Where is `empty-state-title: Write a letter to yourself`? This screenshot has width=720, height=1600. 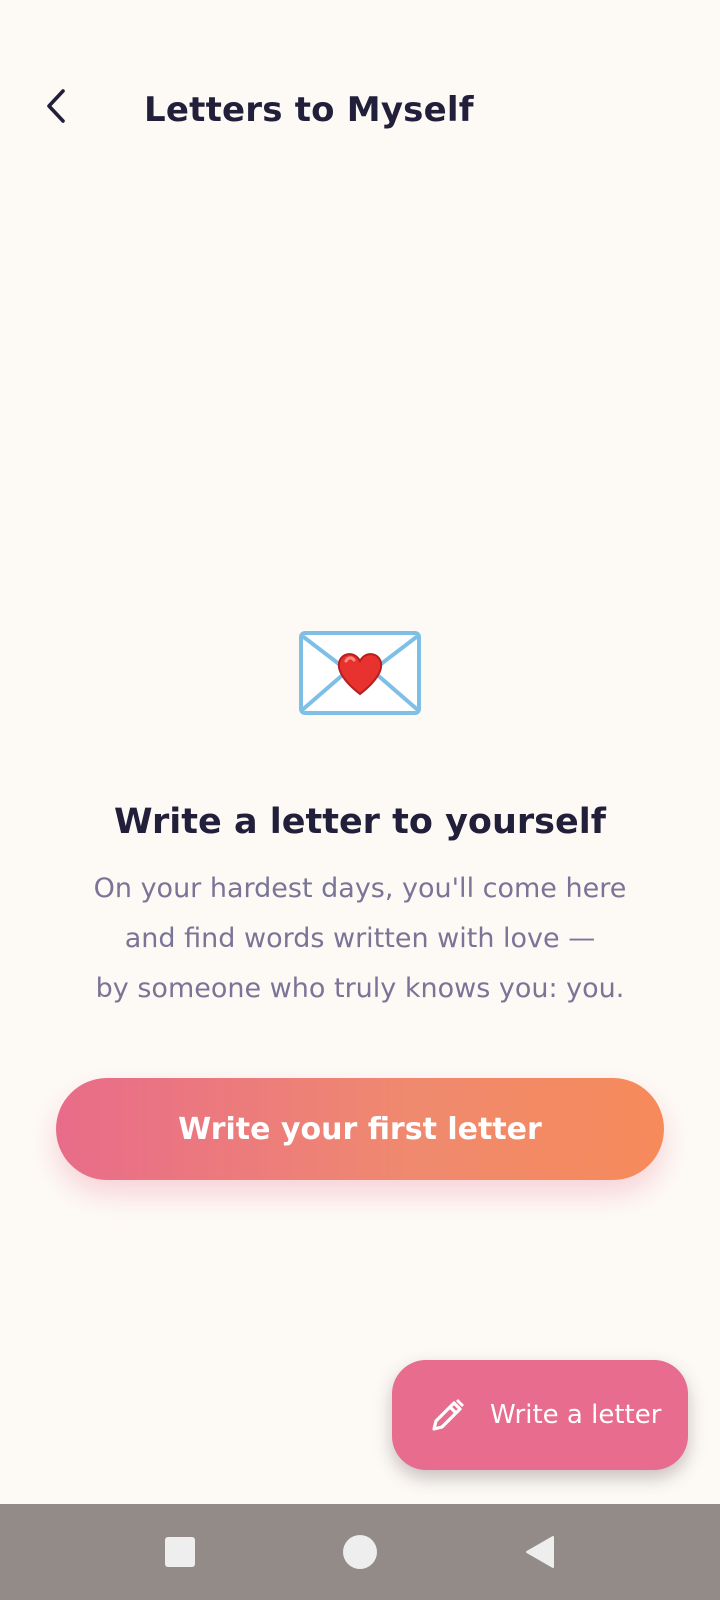
empty-state-title: Write a letter to yourself is located at coordinates (360, 822).